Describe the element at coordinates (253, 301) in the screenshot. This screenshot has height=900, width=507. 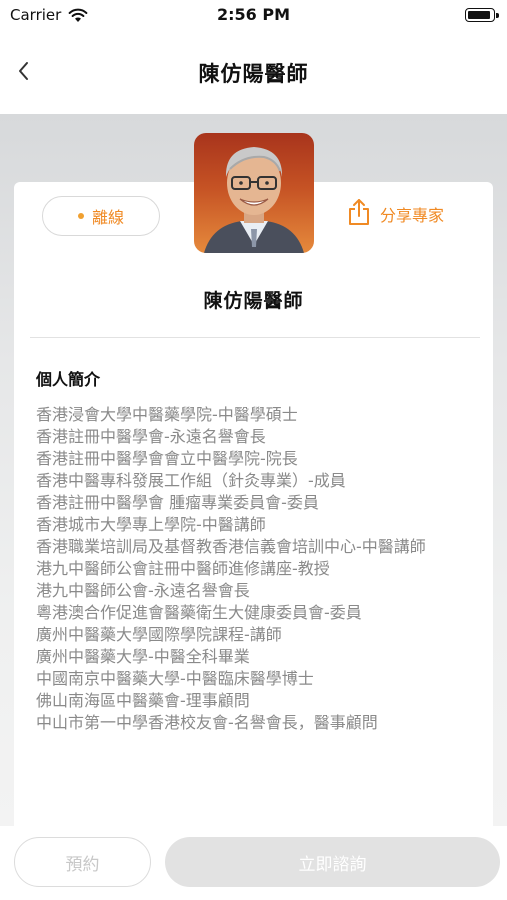
I see `doctor-name: 陳仿陽醫師` at that location.